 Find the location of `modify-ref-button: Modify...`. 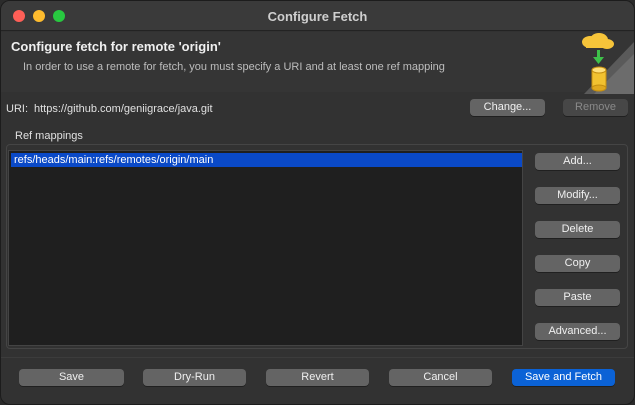

modify-ref-button: Modify... is located at coordinates (577, 195).